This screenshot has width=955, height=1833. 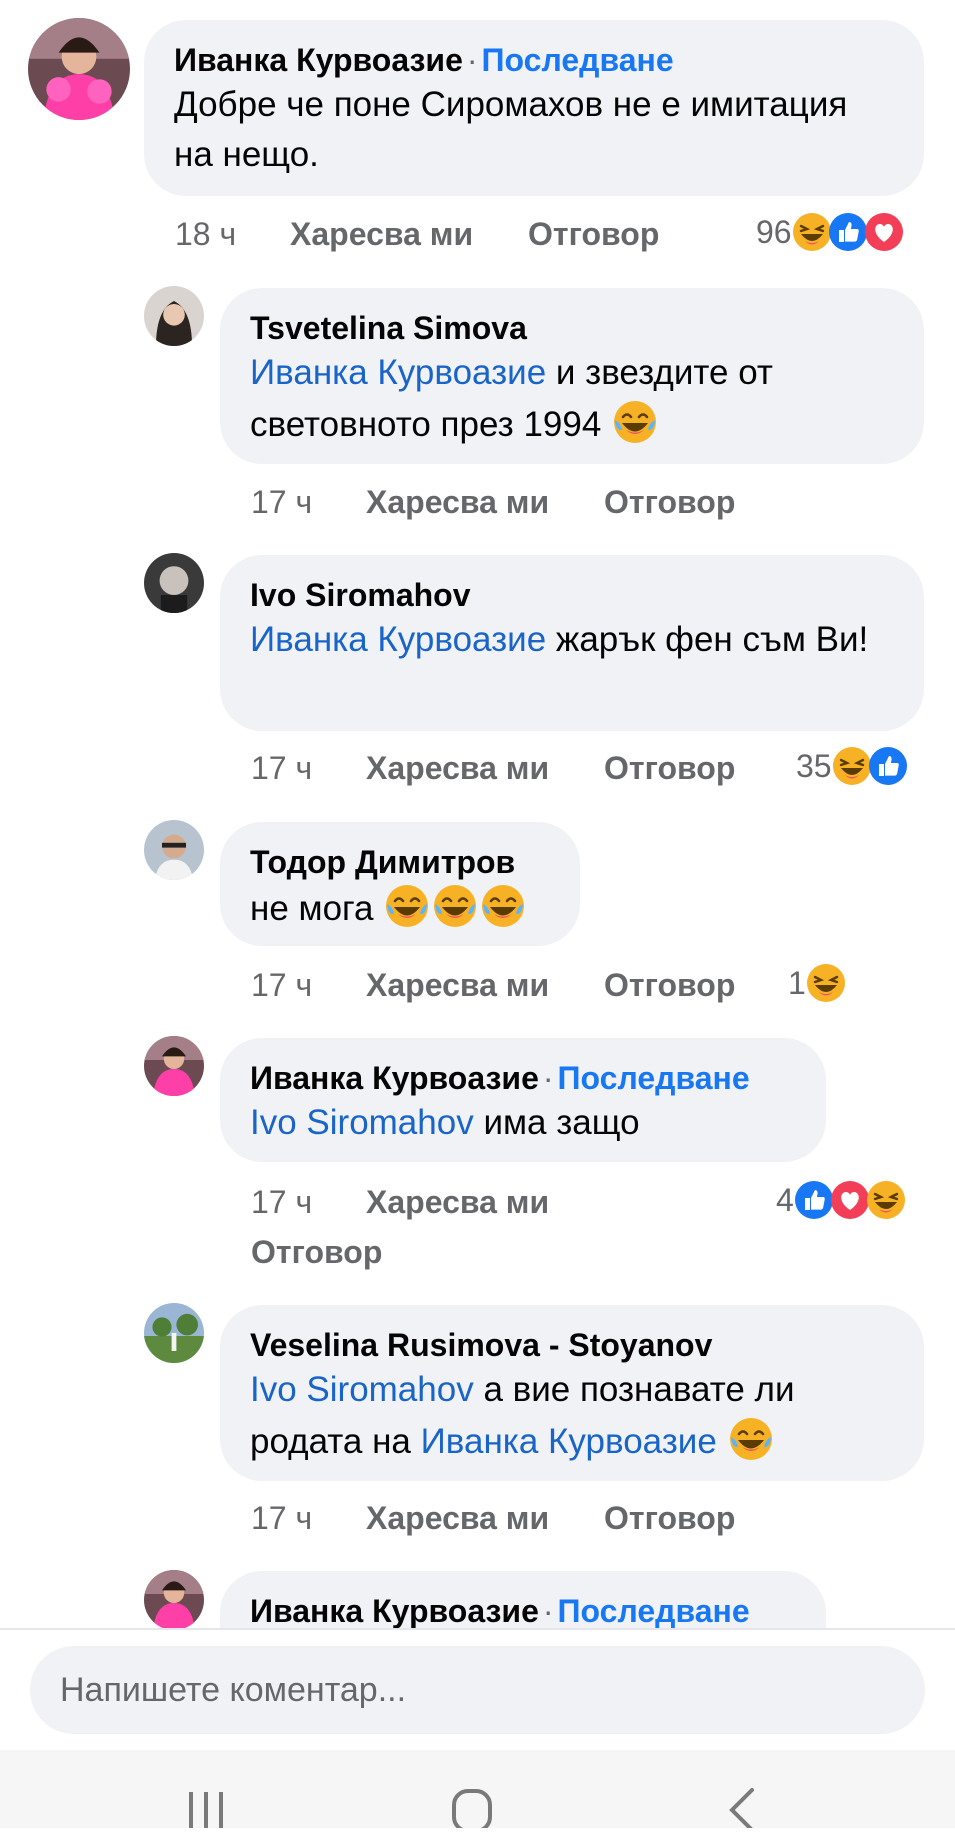 I want to click on author-name: Veselina Rusimova - Stoyanov, so click(x=572, y=1345).